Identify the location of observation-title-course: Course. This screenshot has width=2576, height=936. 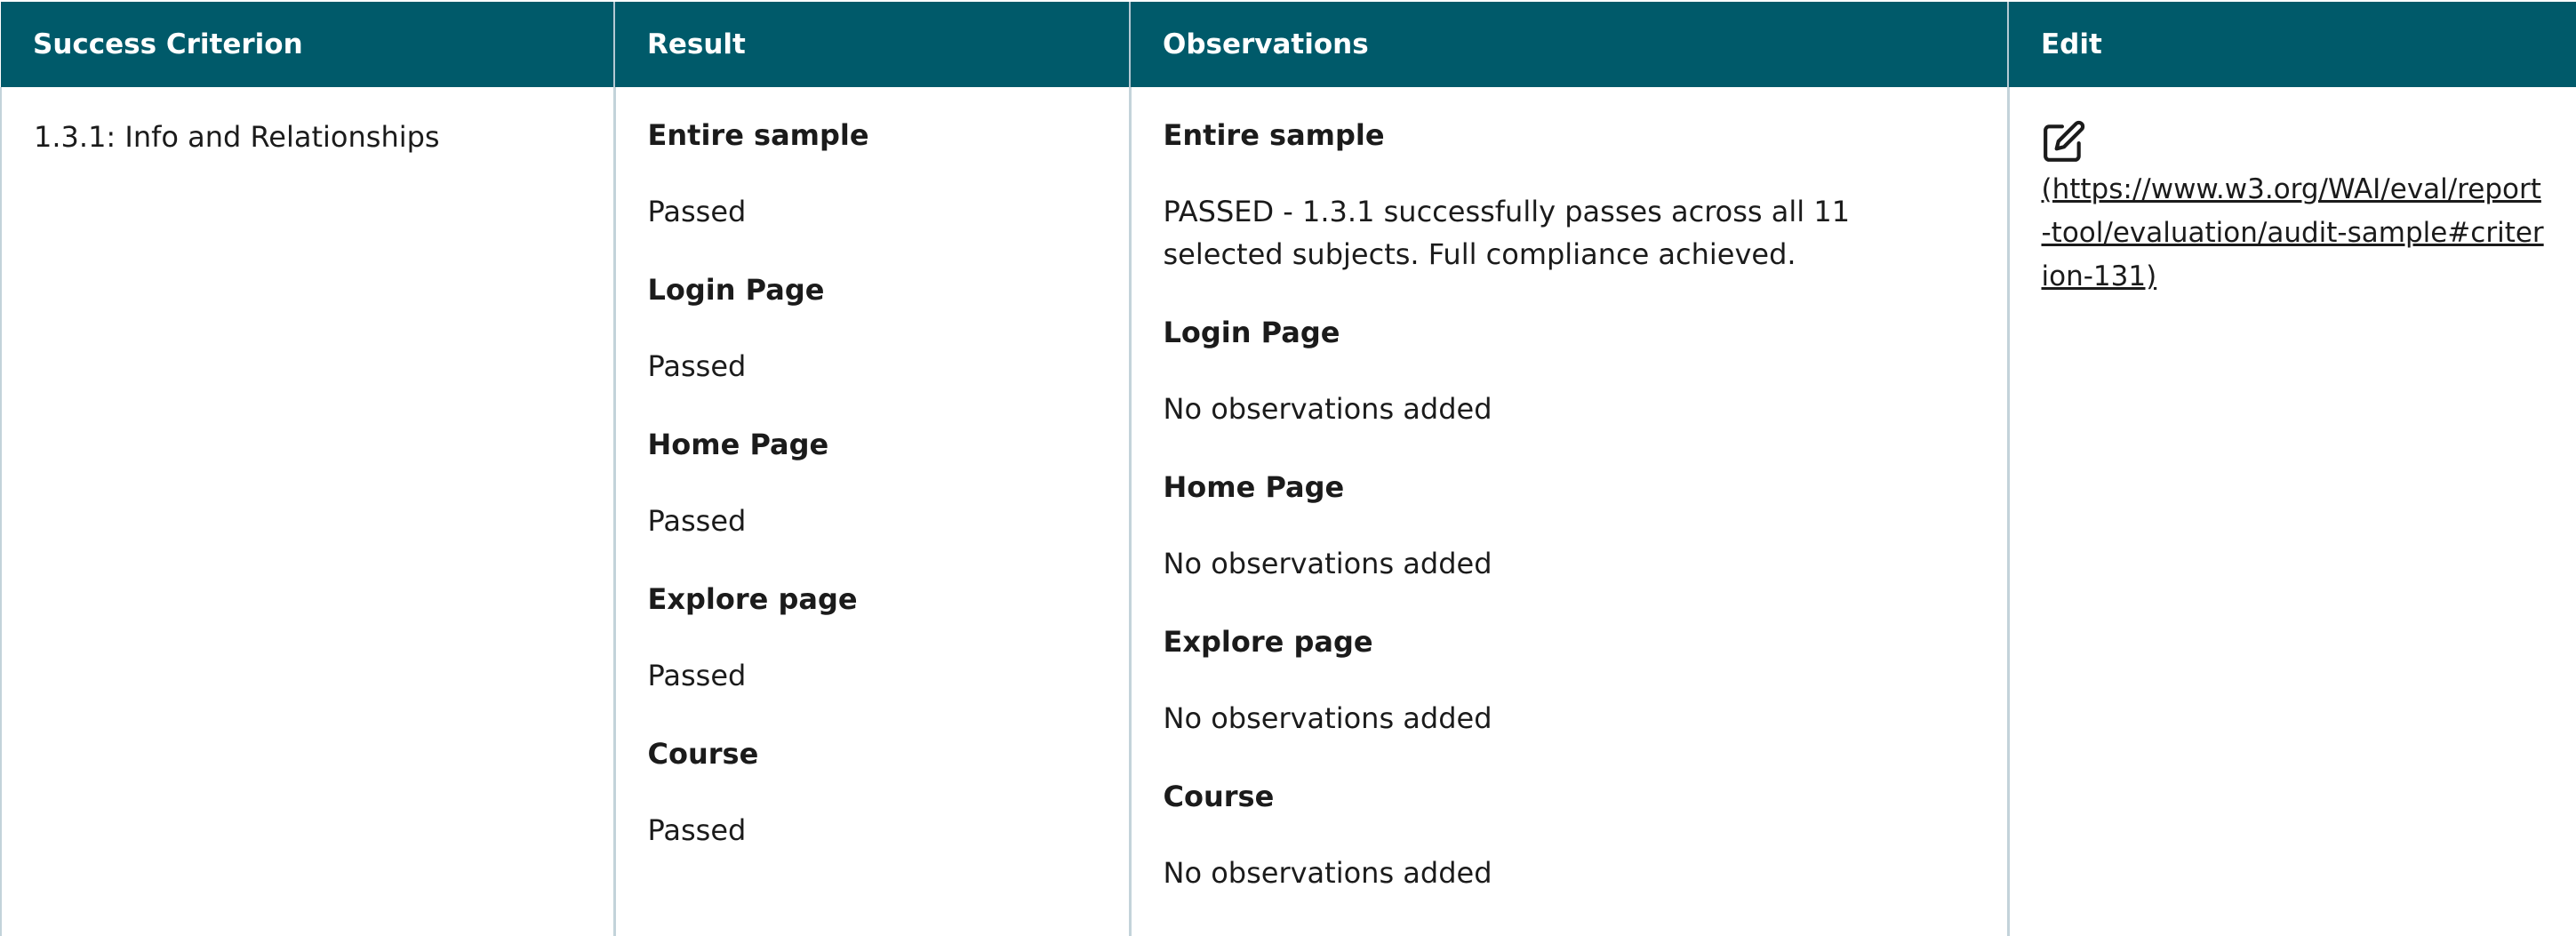
(1219, 796).